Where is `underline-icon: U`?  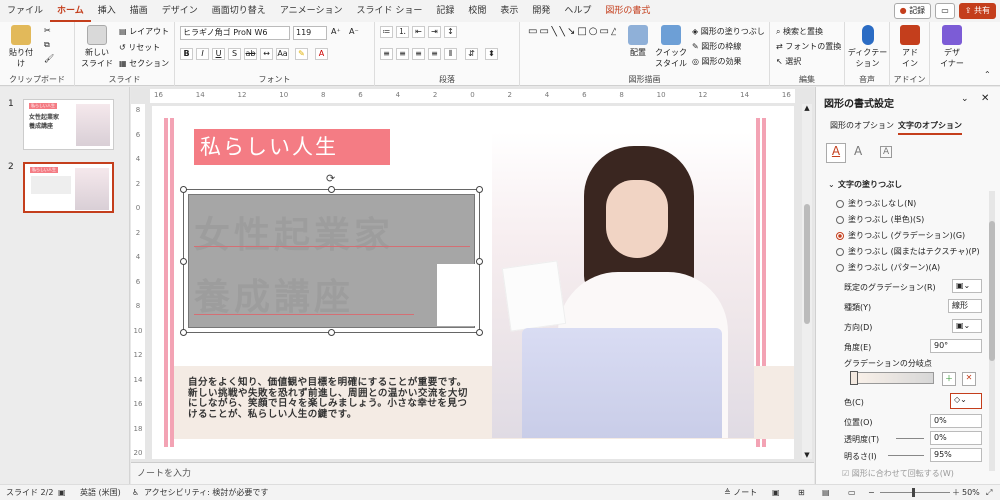 underline-icon: U is located at coordinates (218, 54).